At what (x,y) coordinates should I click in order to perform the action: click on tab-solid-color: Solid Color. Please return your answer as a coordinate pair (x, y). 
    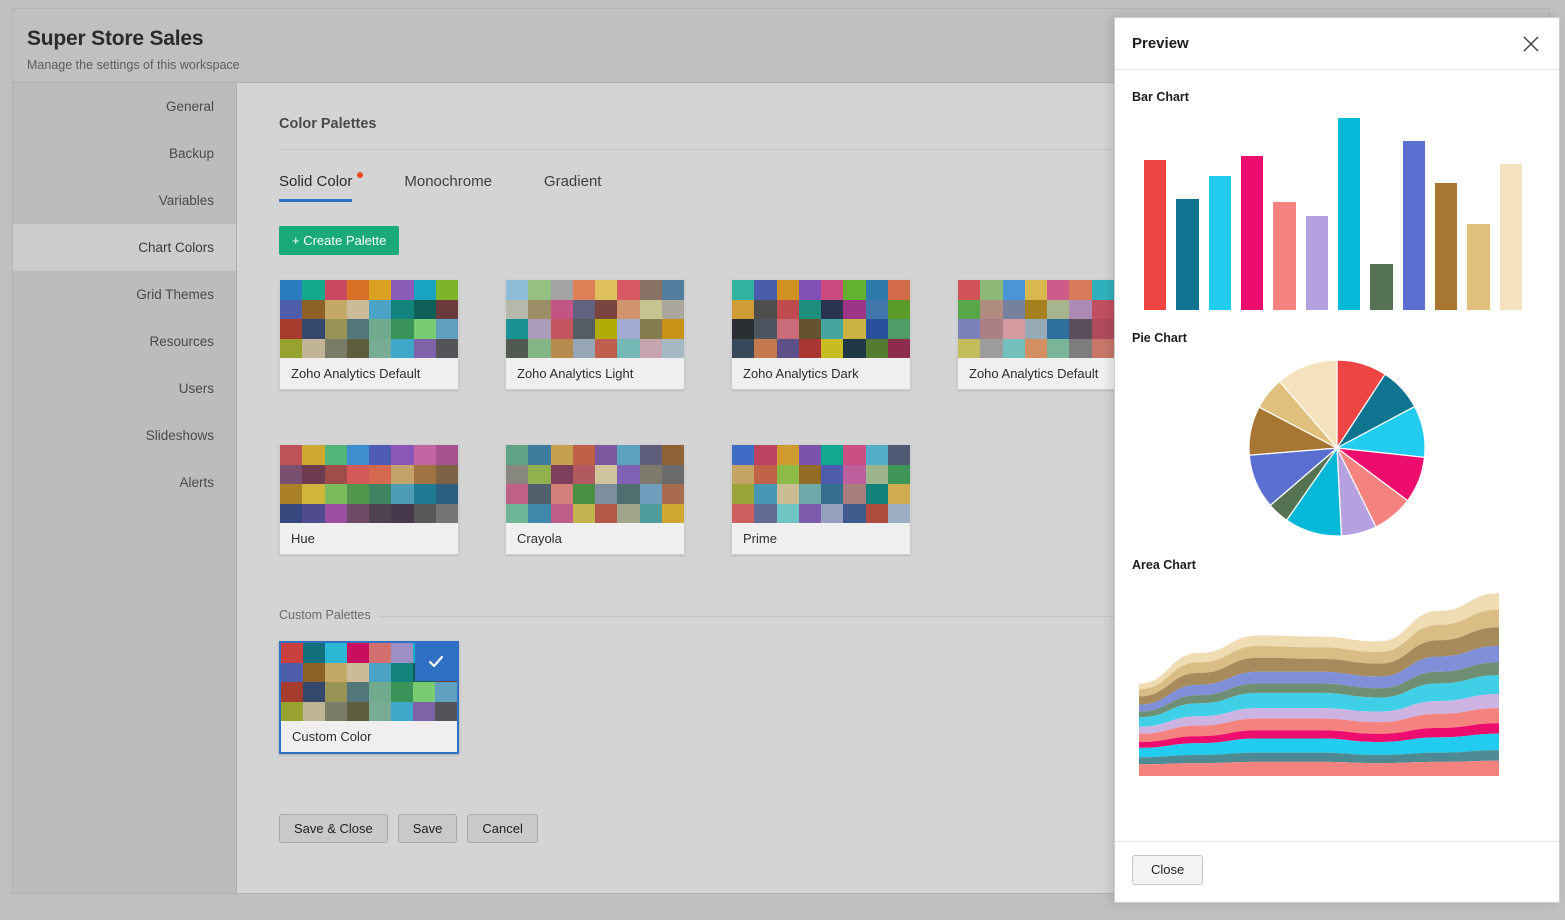
    Looking at the image, I should click on (321, 187).